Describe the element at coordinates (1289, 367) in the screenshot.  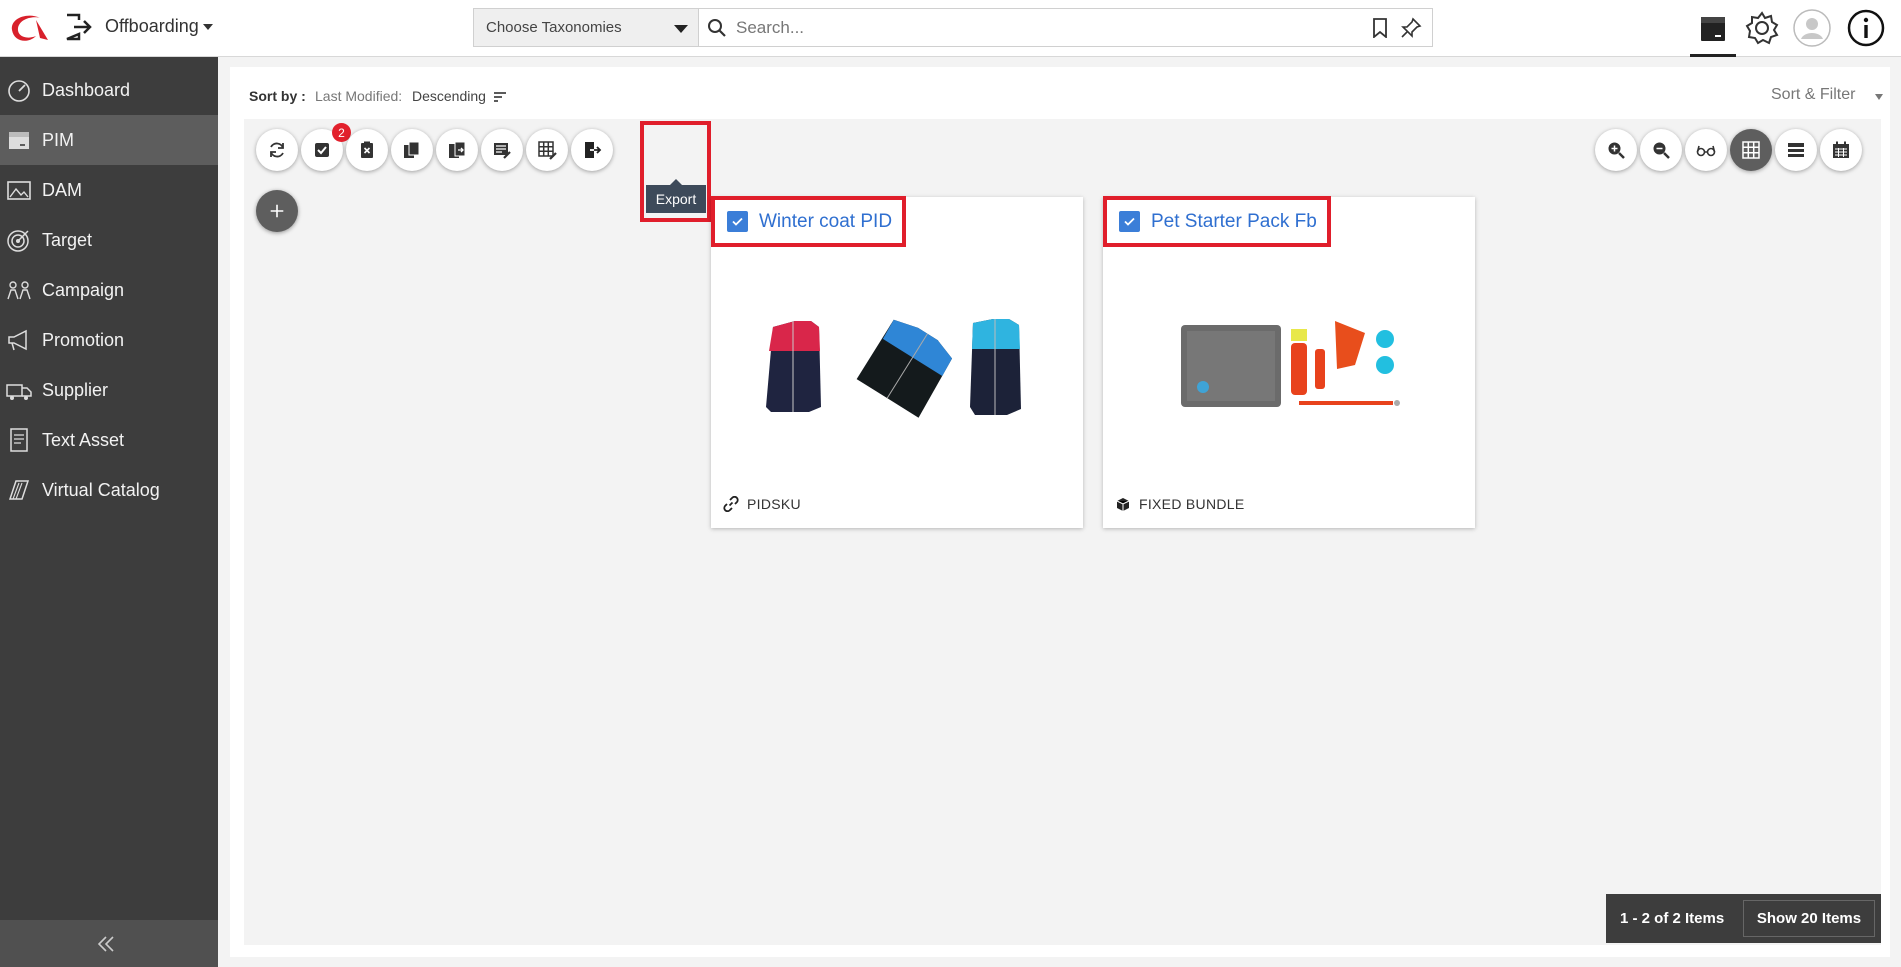
I see `product-image-pet-starter-pack` at that location.